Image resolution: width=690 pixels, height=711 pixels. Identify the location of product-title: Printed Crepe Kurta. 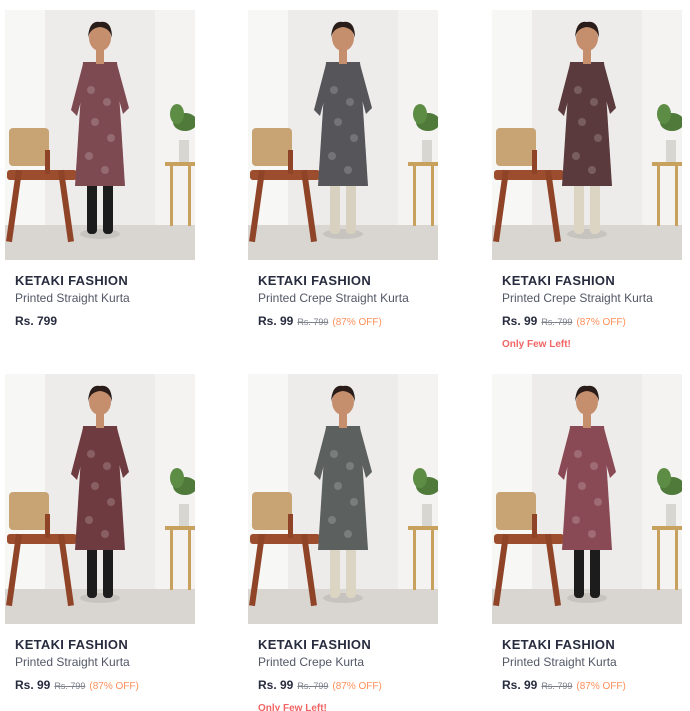
(311, 662).